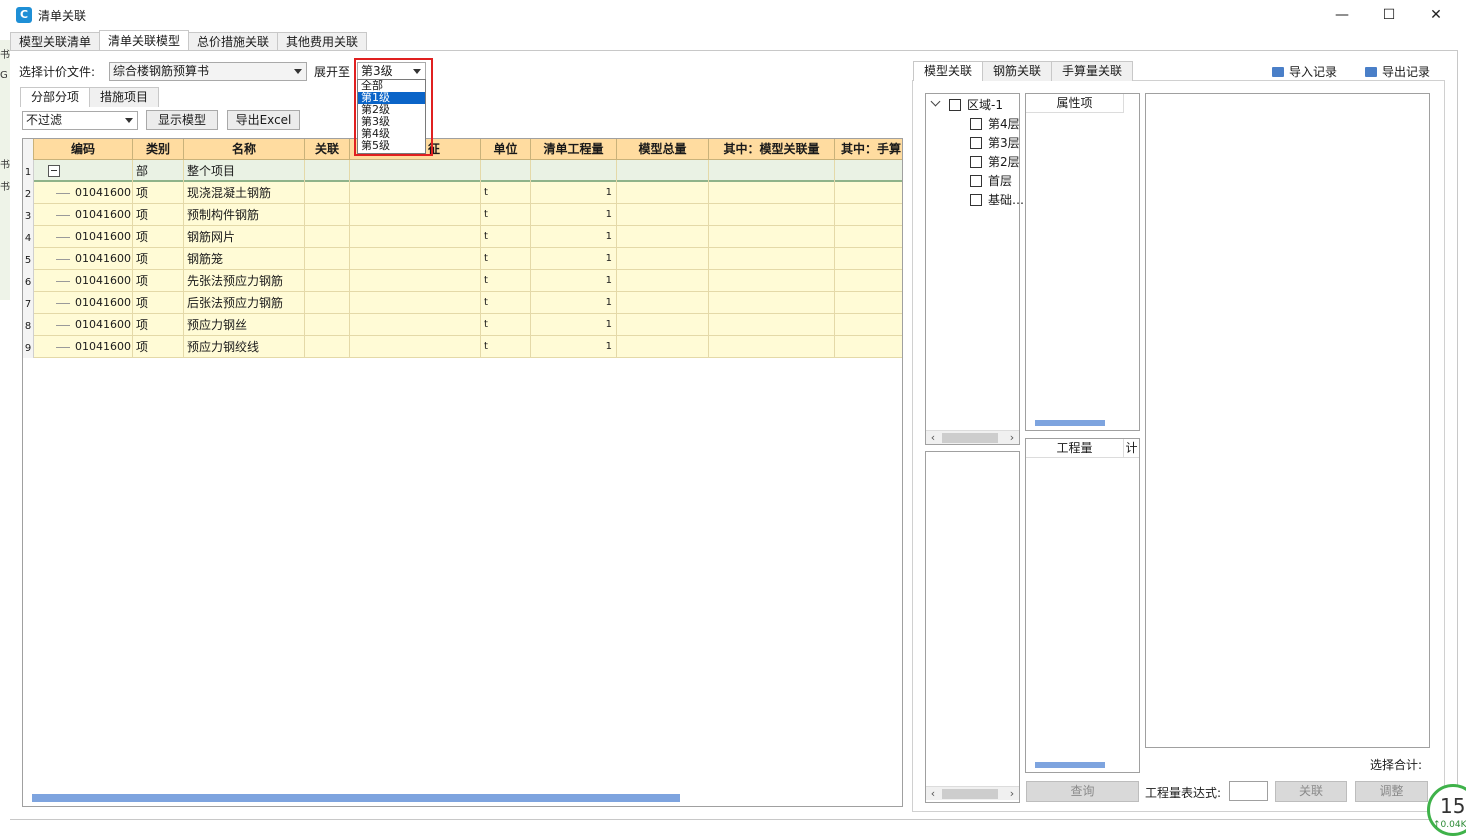  What do you see at coordinates (327, 149) in the screenshot?
I see `col-header: 关联` at bounding box center [327, 149].